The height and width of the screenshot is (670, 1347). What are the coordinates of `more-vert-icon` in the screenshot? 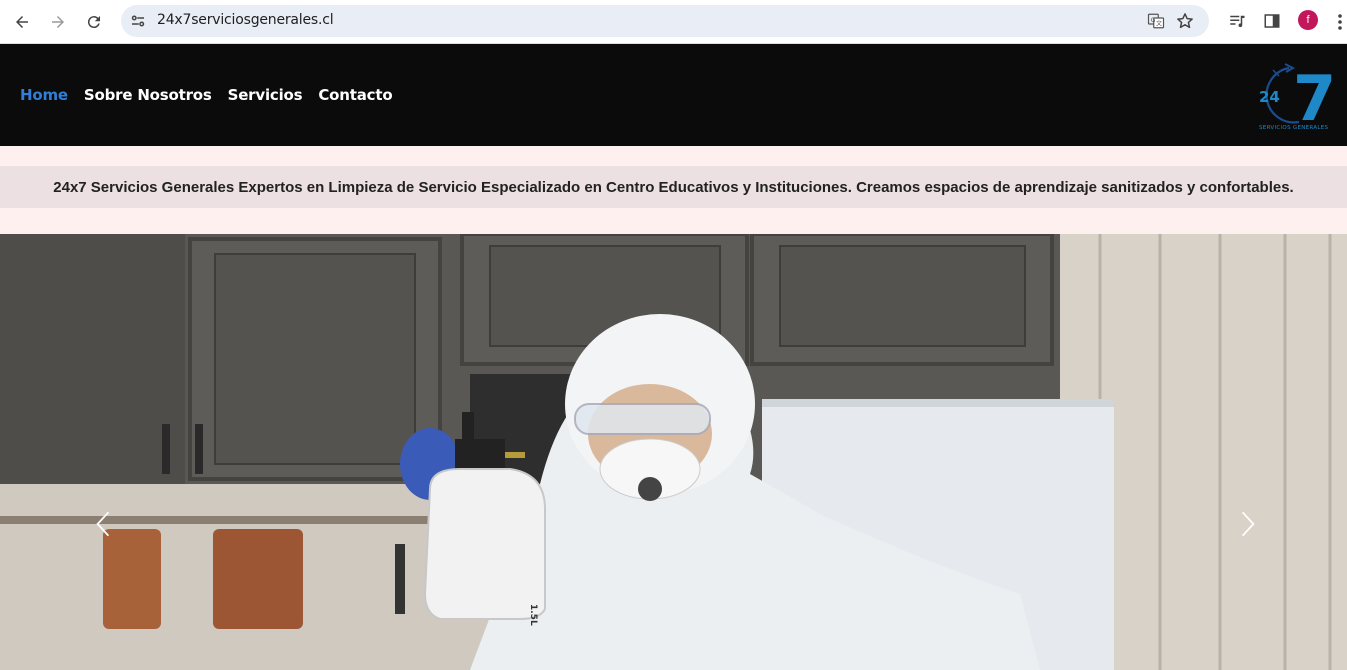 It's located at (1340, 22).